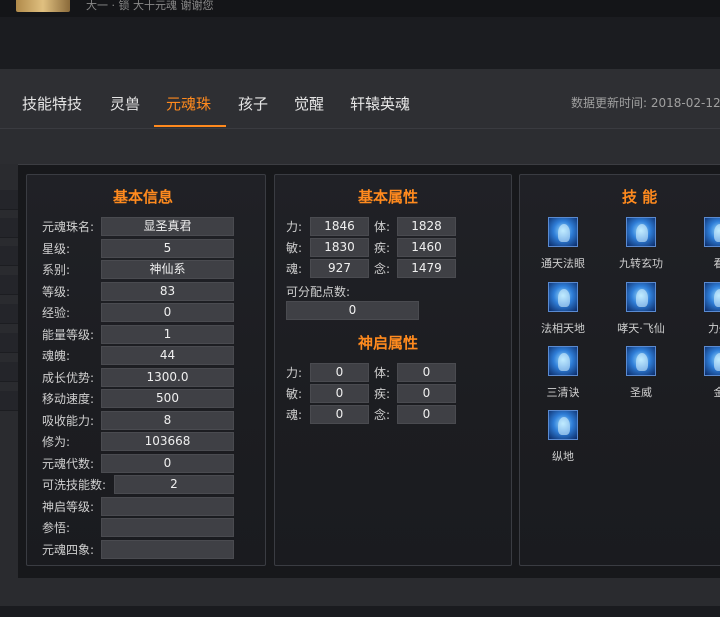  What do you see at coordinates (380, 103) in the screenshot?
I see `tab-xuanyuan-soul: 轩辕英魂` at bounding box center [380, 103].